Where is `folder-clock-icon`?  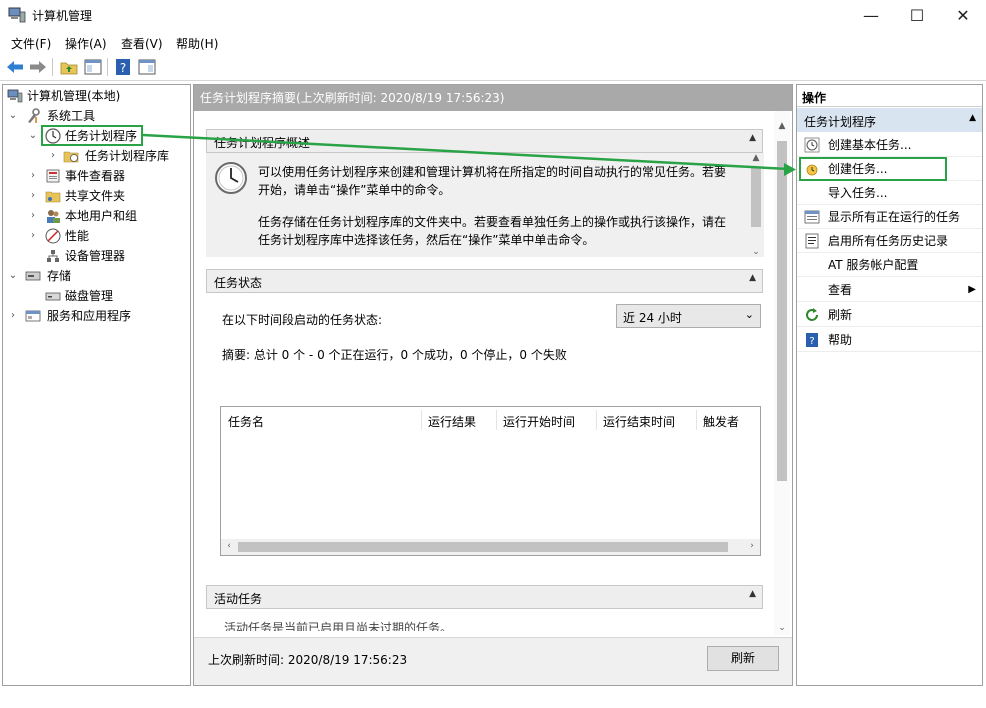
folder-clock-icon is located at coordinates (71, 157).